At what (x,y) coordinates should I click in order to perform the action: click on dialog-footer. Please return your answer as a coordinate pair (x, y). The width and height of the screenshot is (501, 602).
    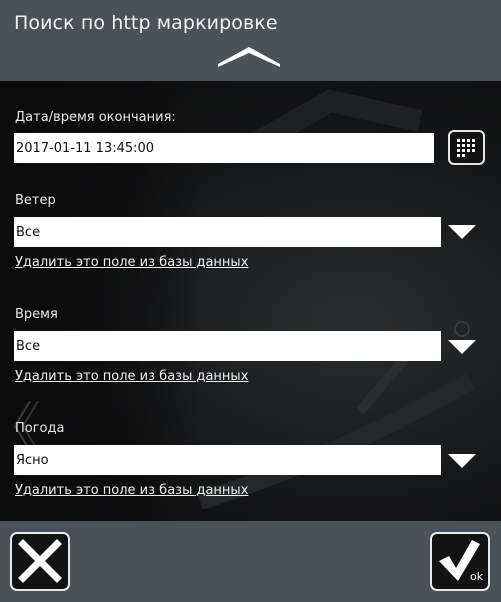
    Looking at the image, I should click on (250, 561).